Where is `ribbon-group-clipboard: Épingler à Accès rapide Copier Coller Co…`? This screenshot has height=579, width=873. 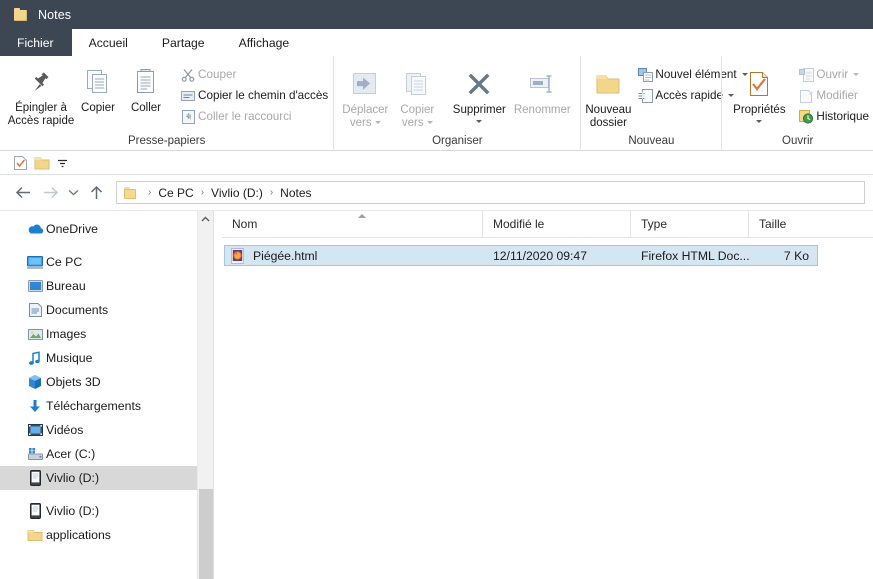 ribbon-group-clipboard: Épingler à Accès rapide Copier Coller Co… is located at coordinates (166, 103).